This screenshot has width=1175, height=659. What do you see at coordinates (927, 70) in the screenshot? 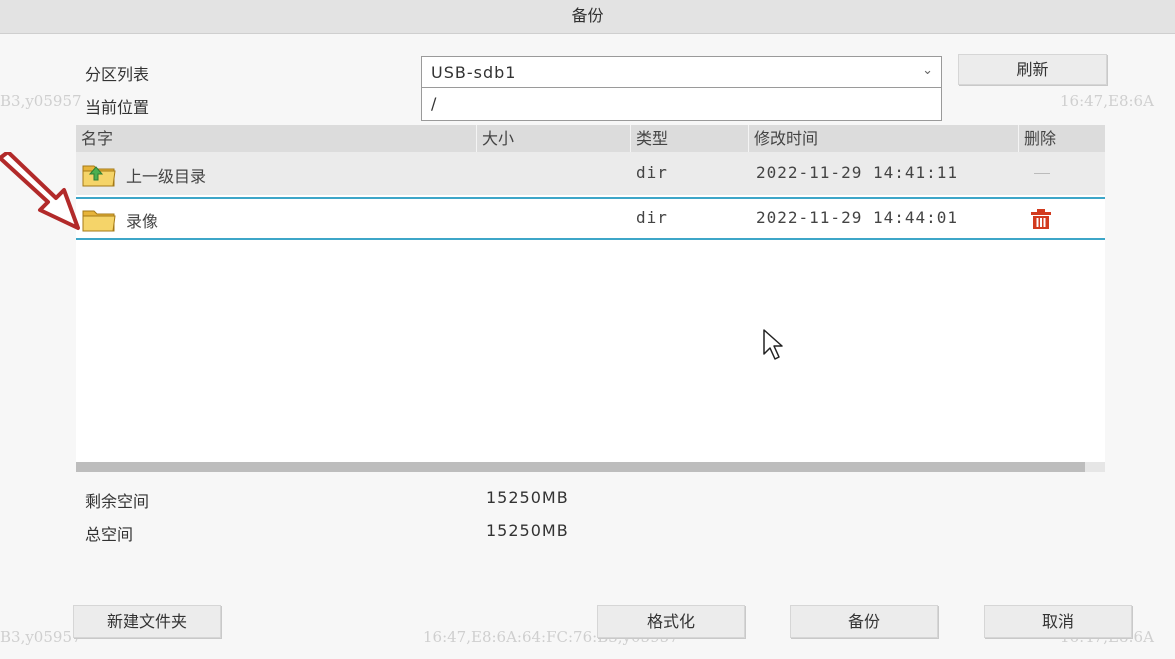
I see `chevron-down-icon: ⌄` at bounding box center [927, 70].